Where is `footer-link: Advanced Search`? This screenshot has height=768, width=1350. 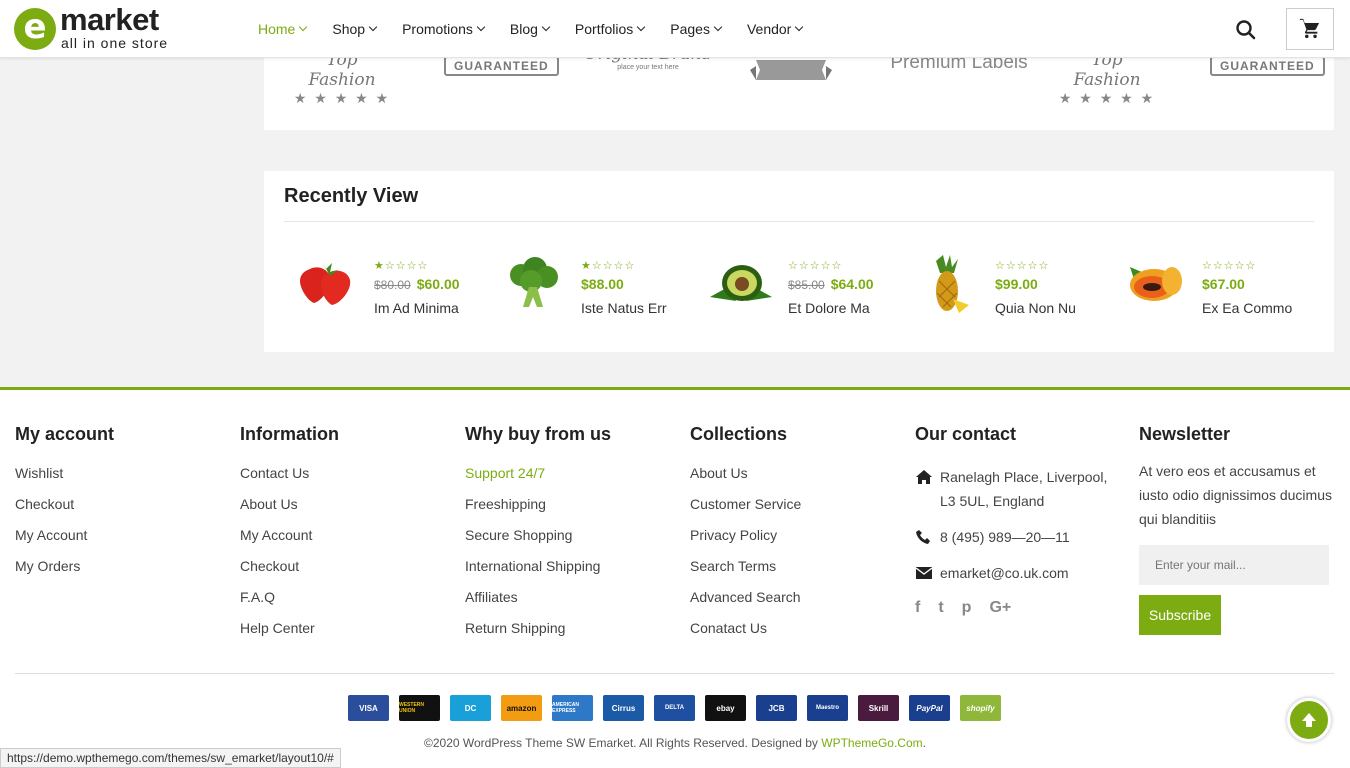
footer-link: Advanced Search is located at coordinates (745, 604).